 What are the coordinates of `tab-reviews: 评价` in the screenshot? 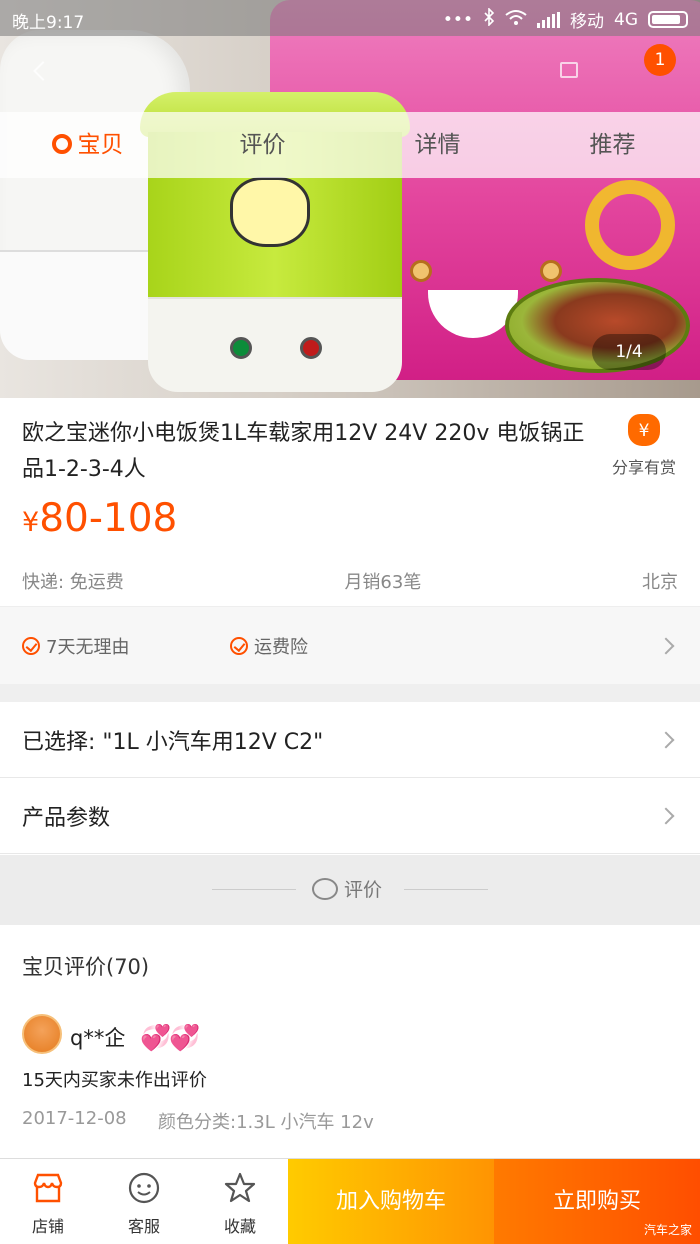 It's located at (262, 145).